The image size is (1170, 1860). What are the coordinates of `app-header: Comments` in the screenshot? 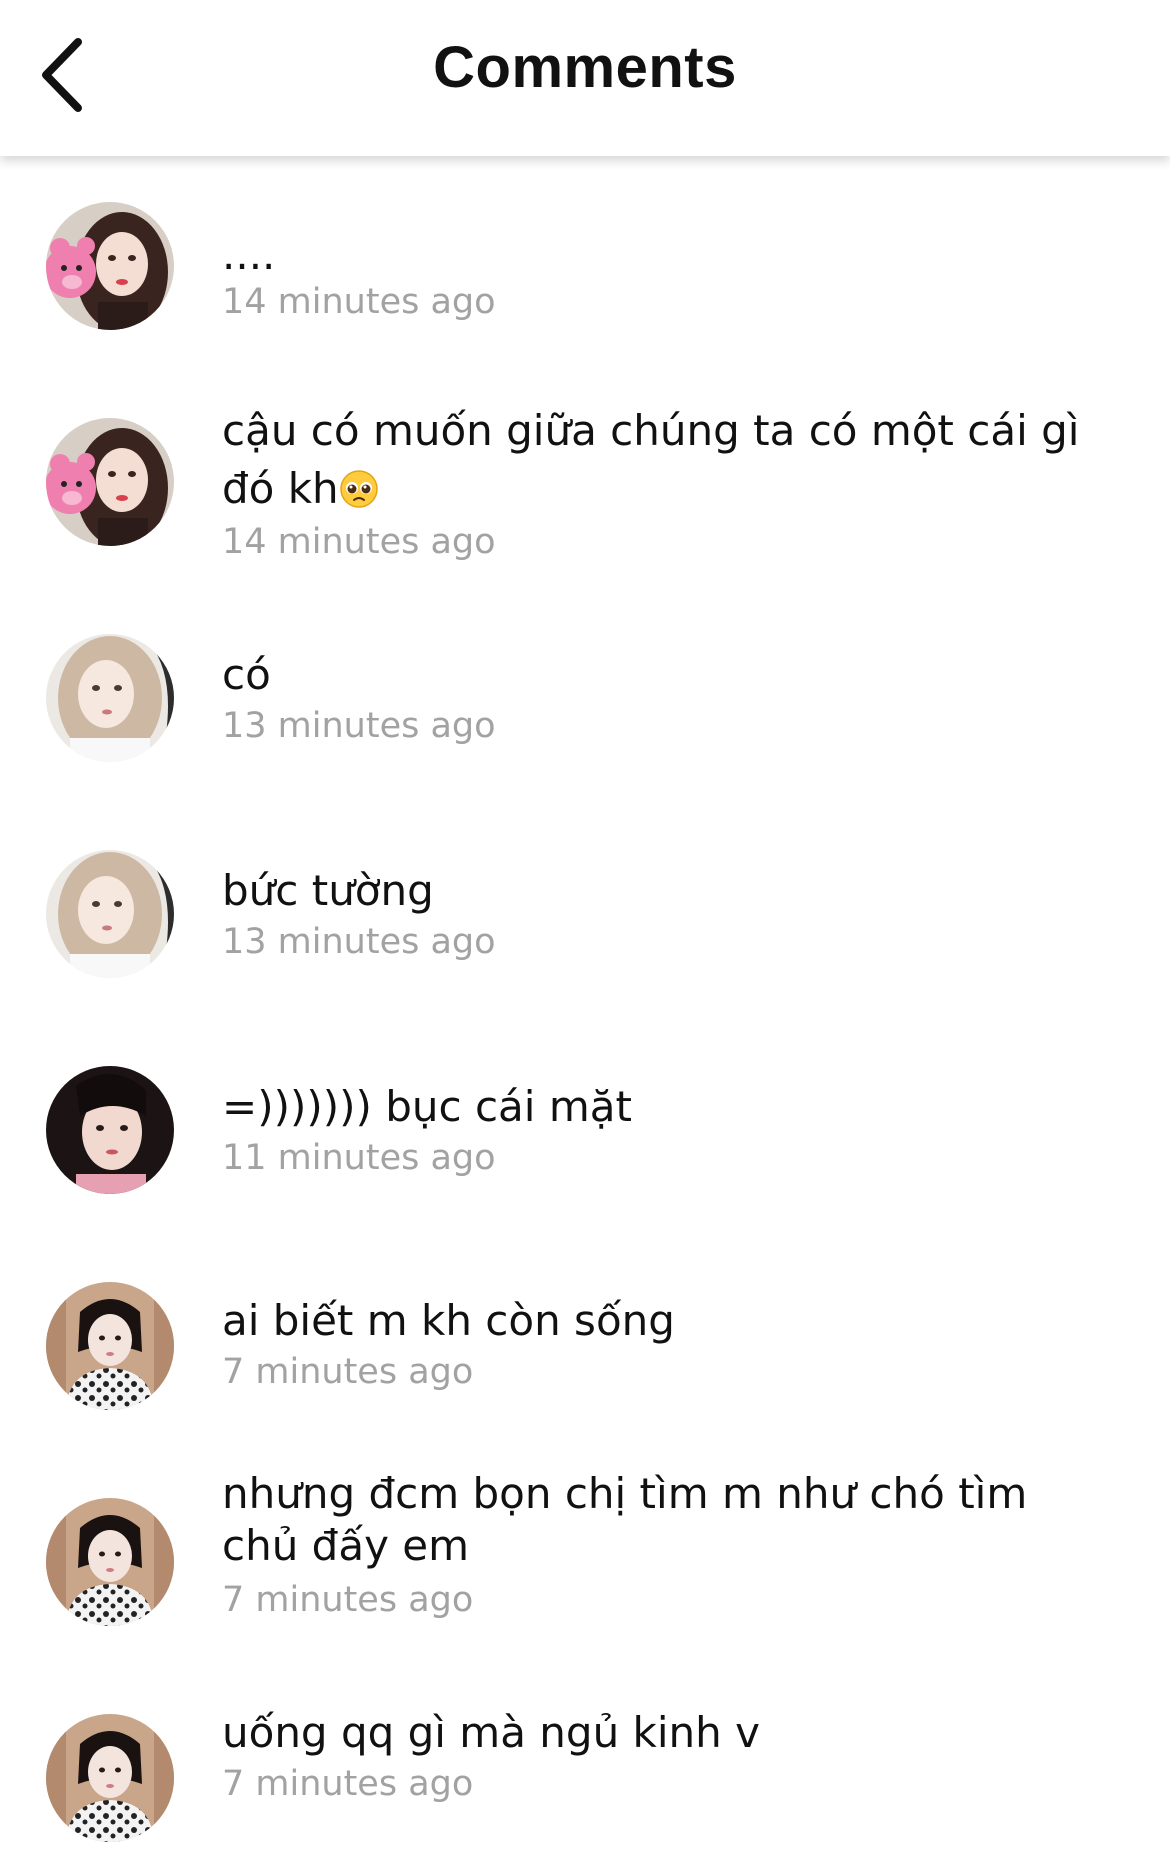 It's located at (585, 78).